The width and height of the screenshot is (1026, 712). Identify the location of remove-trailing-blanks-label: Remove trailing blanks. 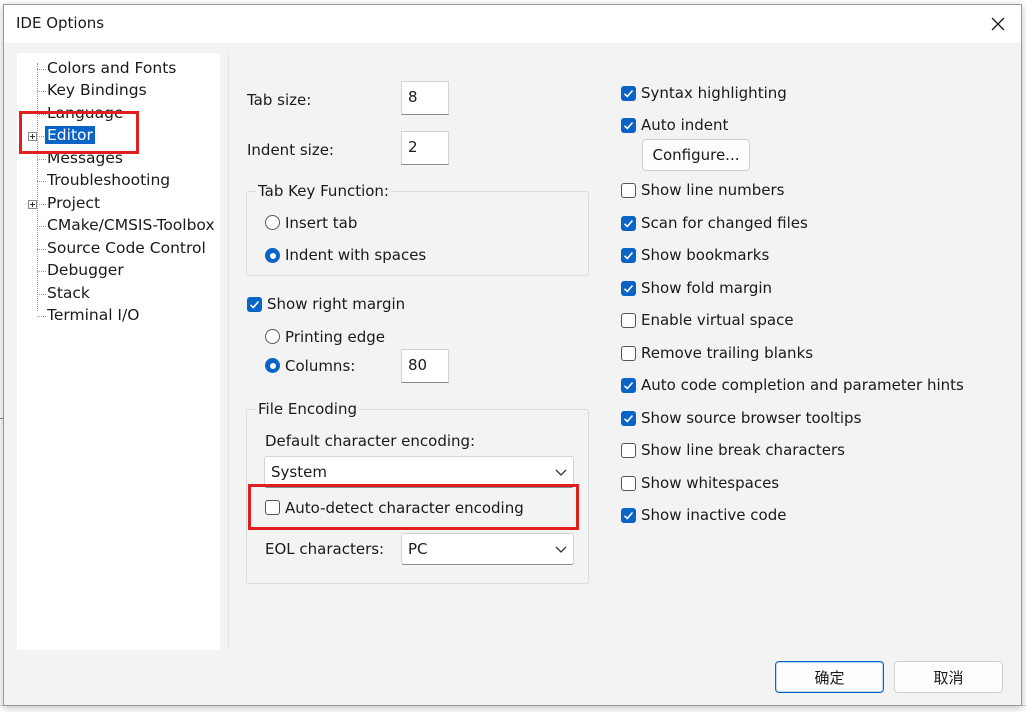
(727, 353).